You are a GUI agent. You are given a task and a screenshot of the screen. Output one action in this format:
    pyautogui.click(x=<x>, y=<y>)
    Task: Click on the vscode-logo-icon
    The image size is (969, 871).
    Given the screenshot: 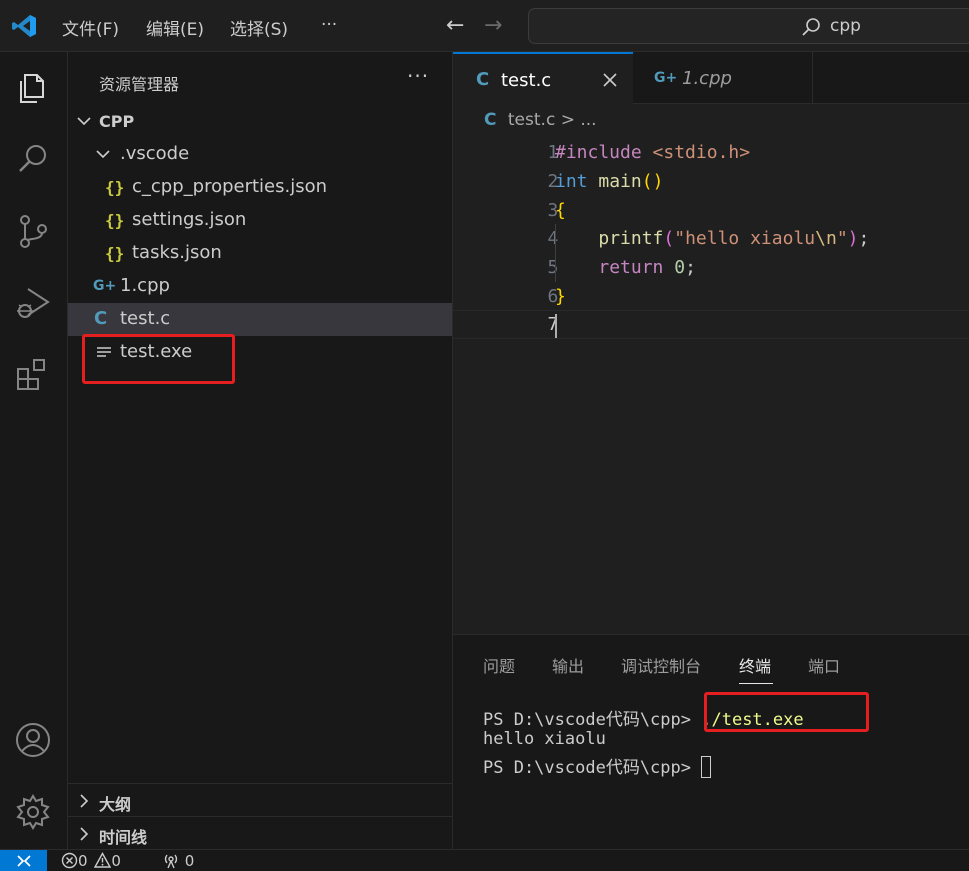 What is the action you would take?
    pyautogui.click(x=24, y=26)
    